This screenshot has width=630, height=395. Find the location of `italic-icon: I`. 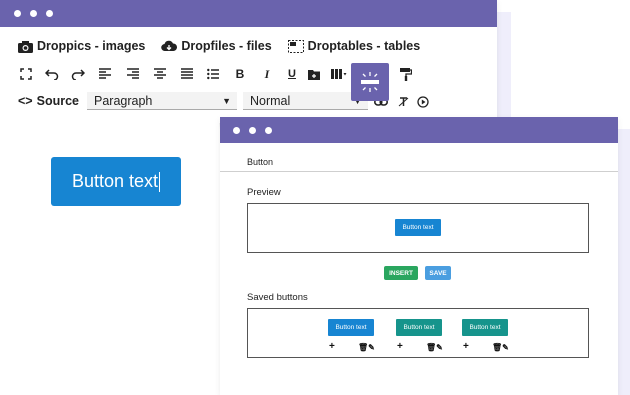

italic-icon: I is located at coordinates (267, 74).